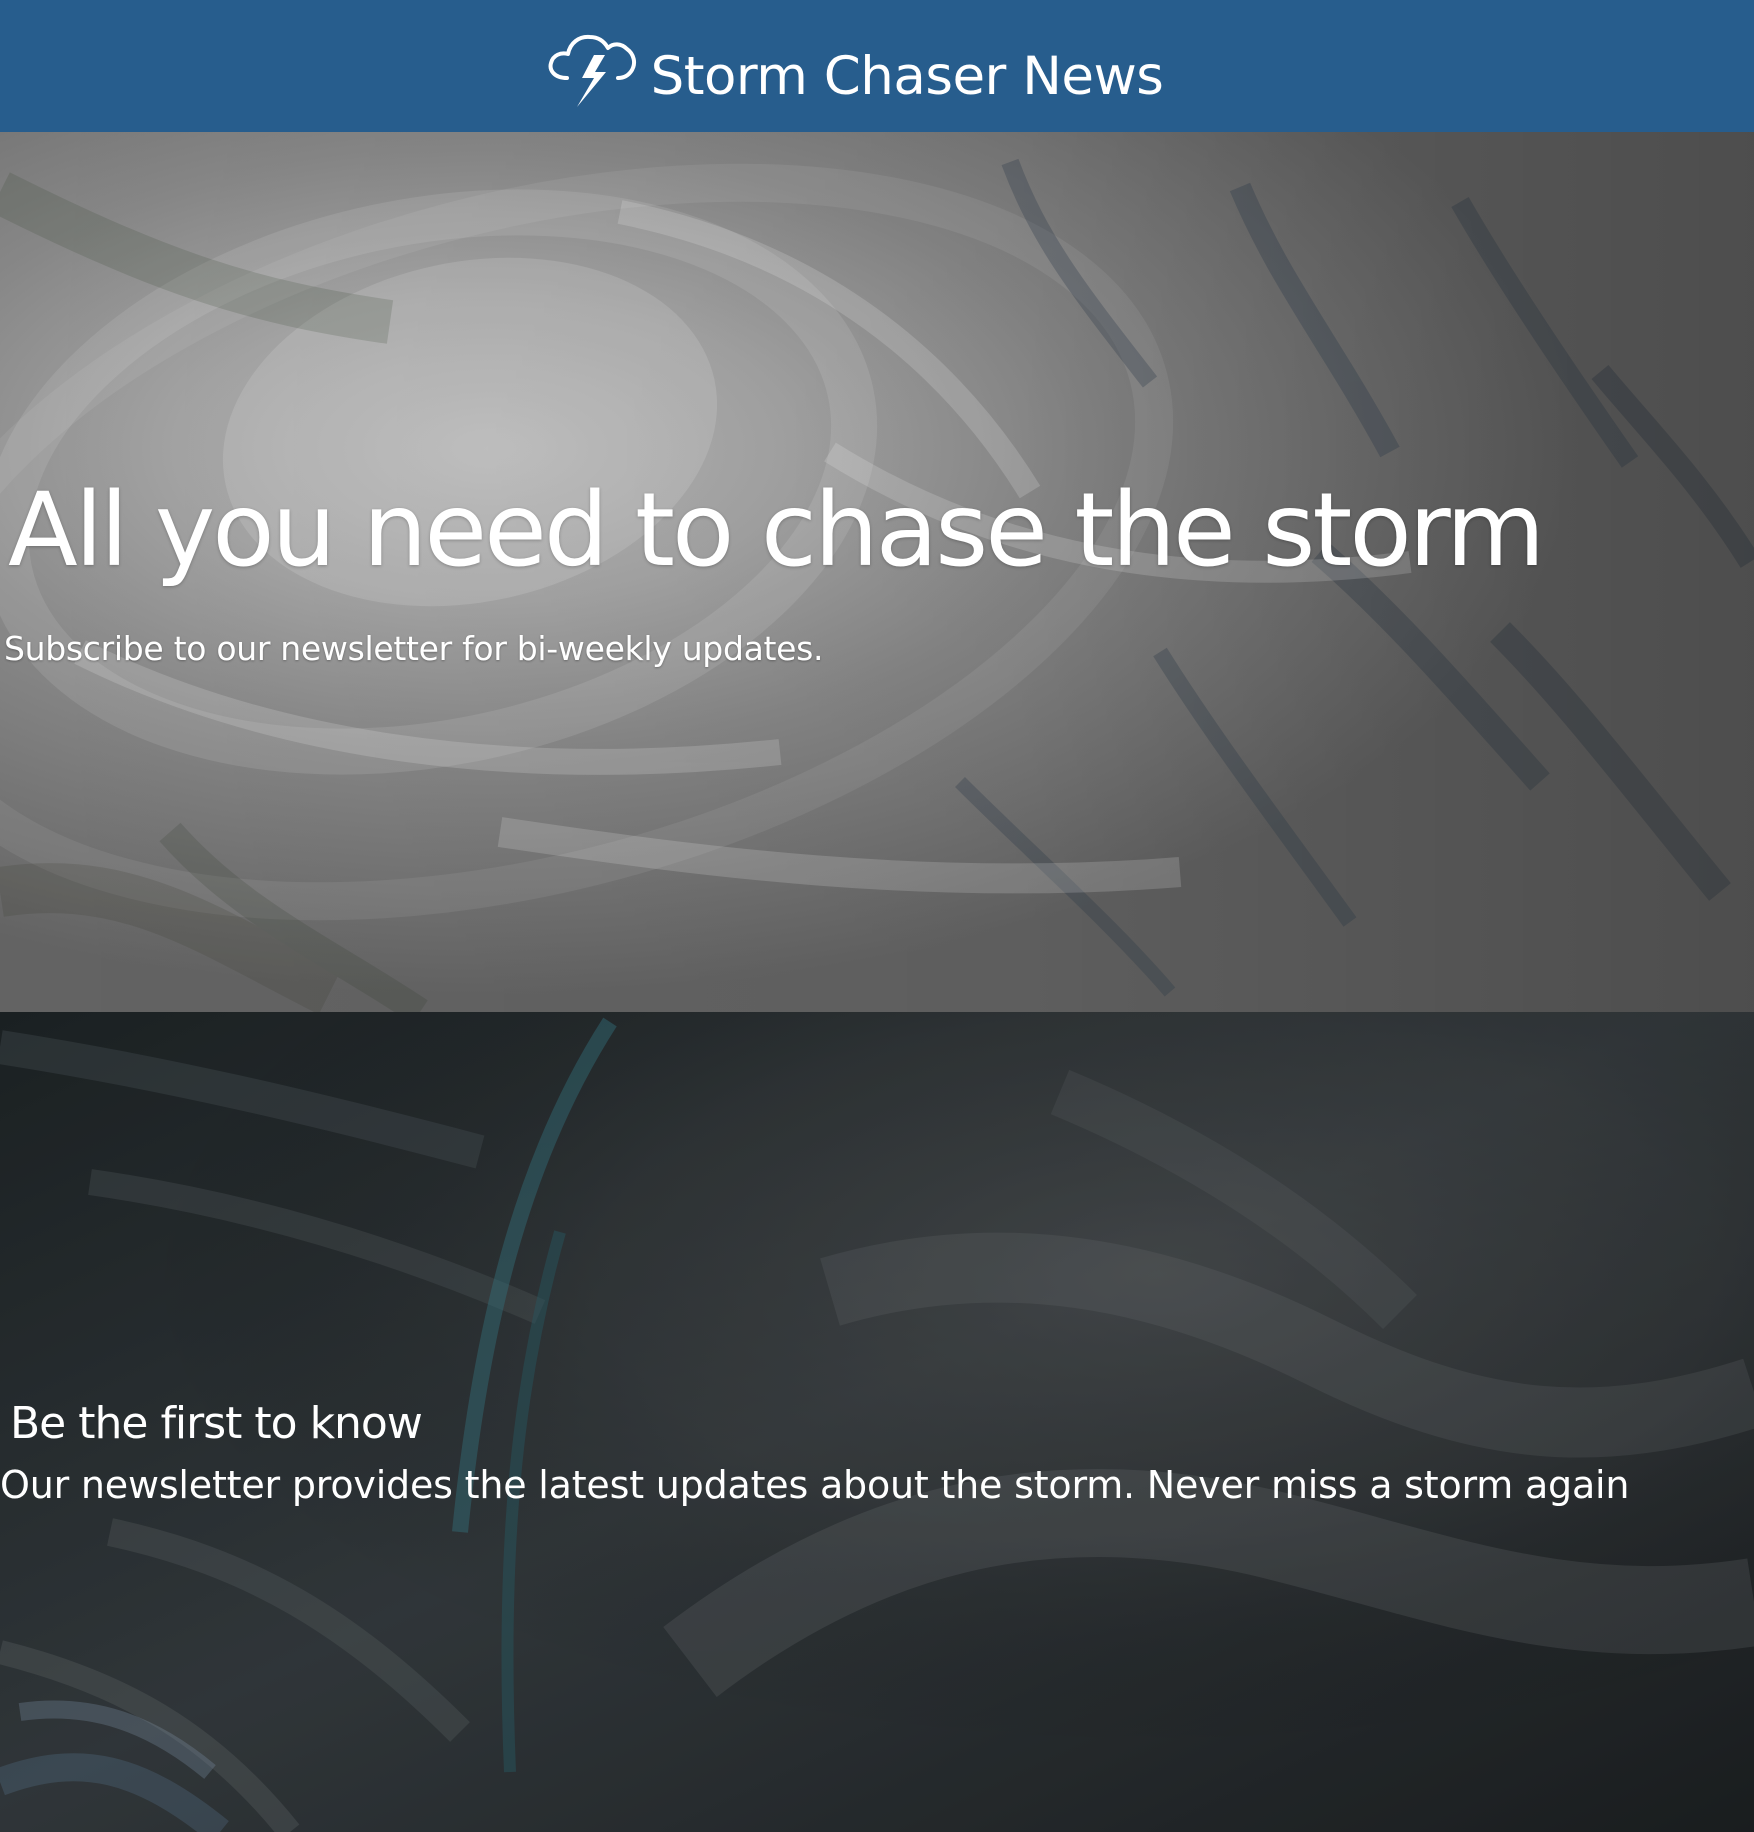 This screenshot has width=1754, height=1832. I want to click on brand: Storm Chaser News, so click(853, 66).